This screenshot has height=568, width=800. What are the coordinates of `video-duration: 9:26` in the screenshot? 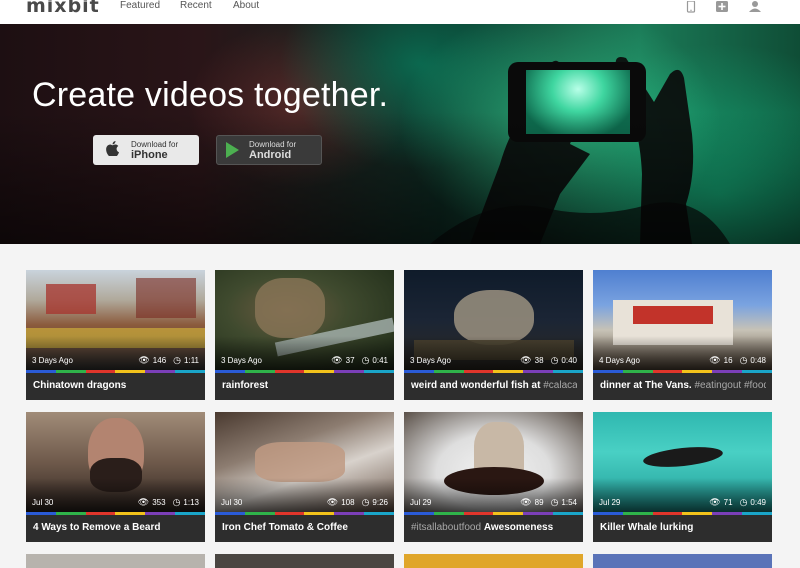 It's located at (380, 502).